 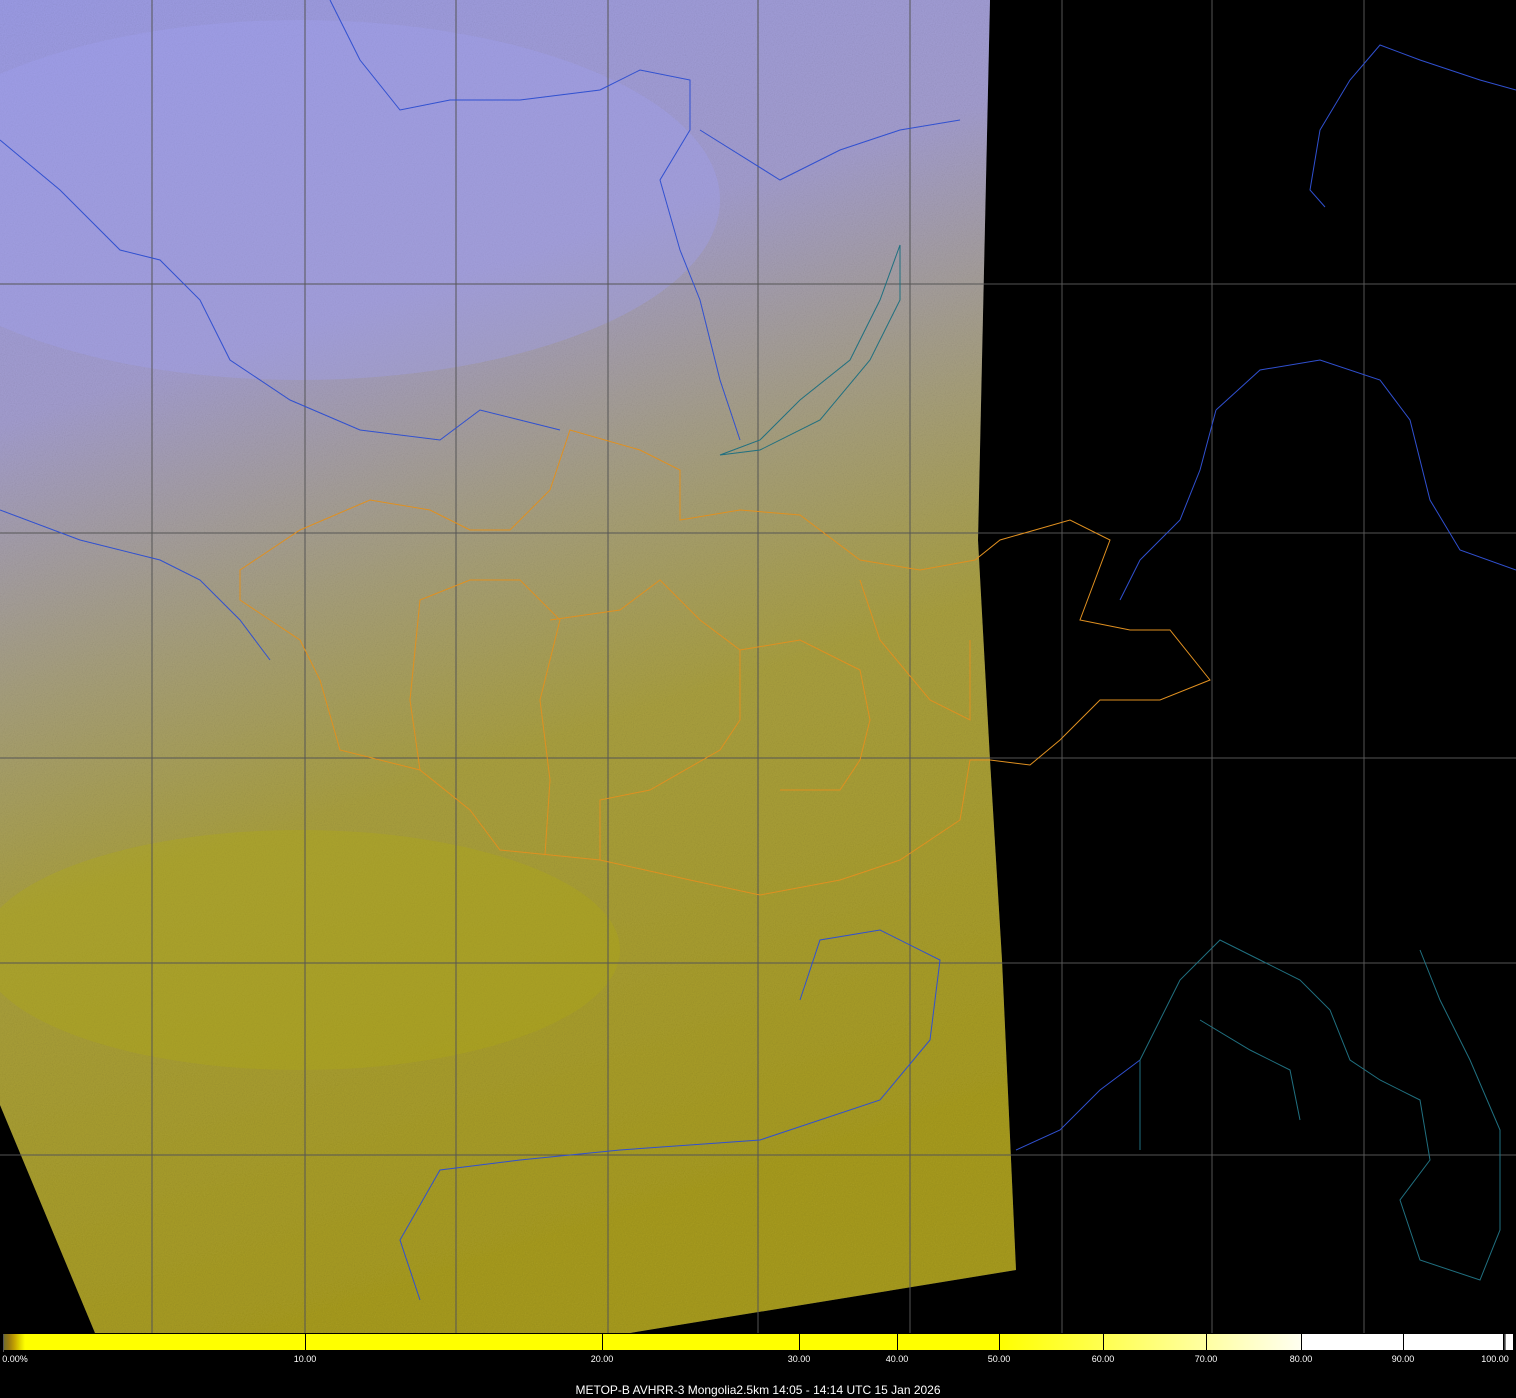 What do you see at coordinates (1206, 1359) in the screenshot?
I see `colorbar-tick-label: 70.00` at bounding box center [1206, 1359].